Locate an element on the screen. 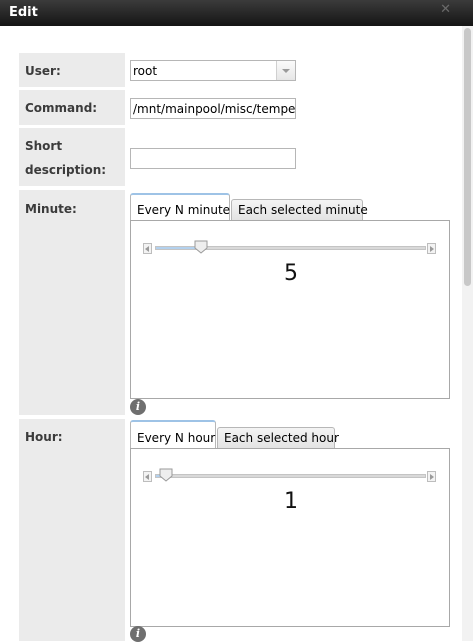 Image resolution: width=473 pixels, height=642 pixels. scrollbar-thumb is located at coordinates (467, 157).